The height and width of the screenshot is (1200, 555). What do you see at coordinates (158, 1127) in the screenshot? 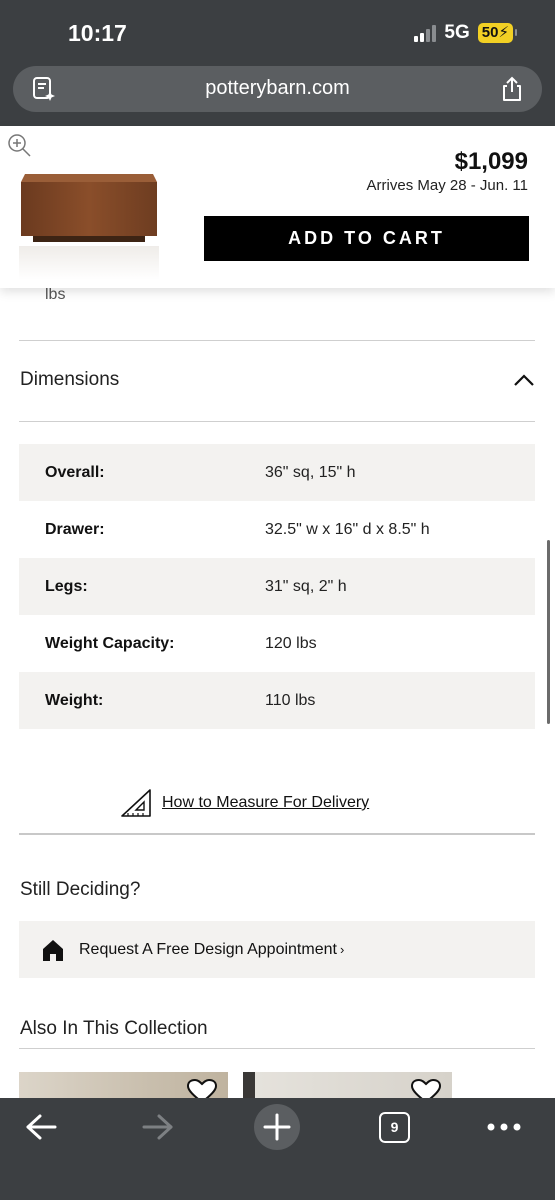
I see `forward-icon` at bounding box center [158, 1127].